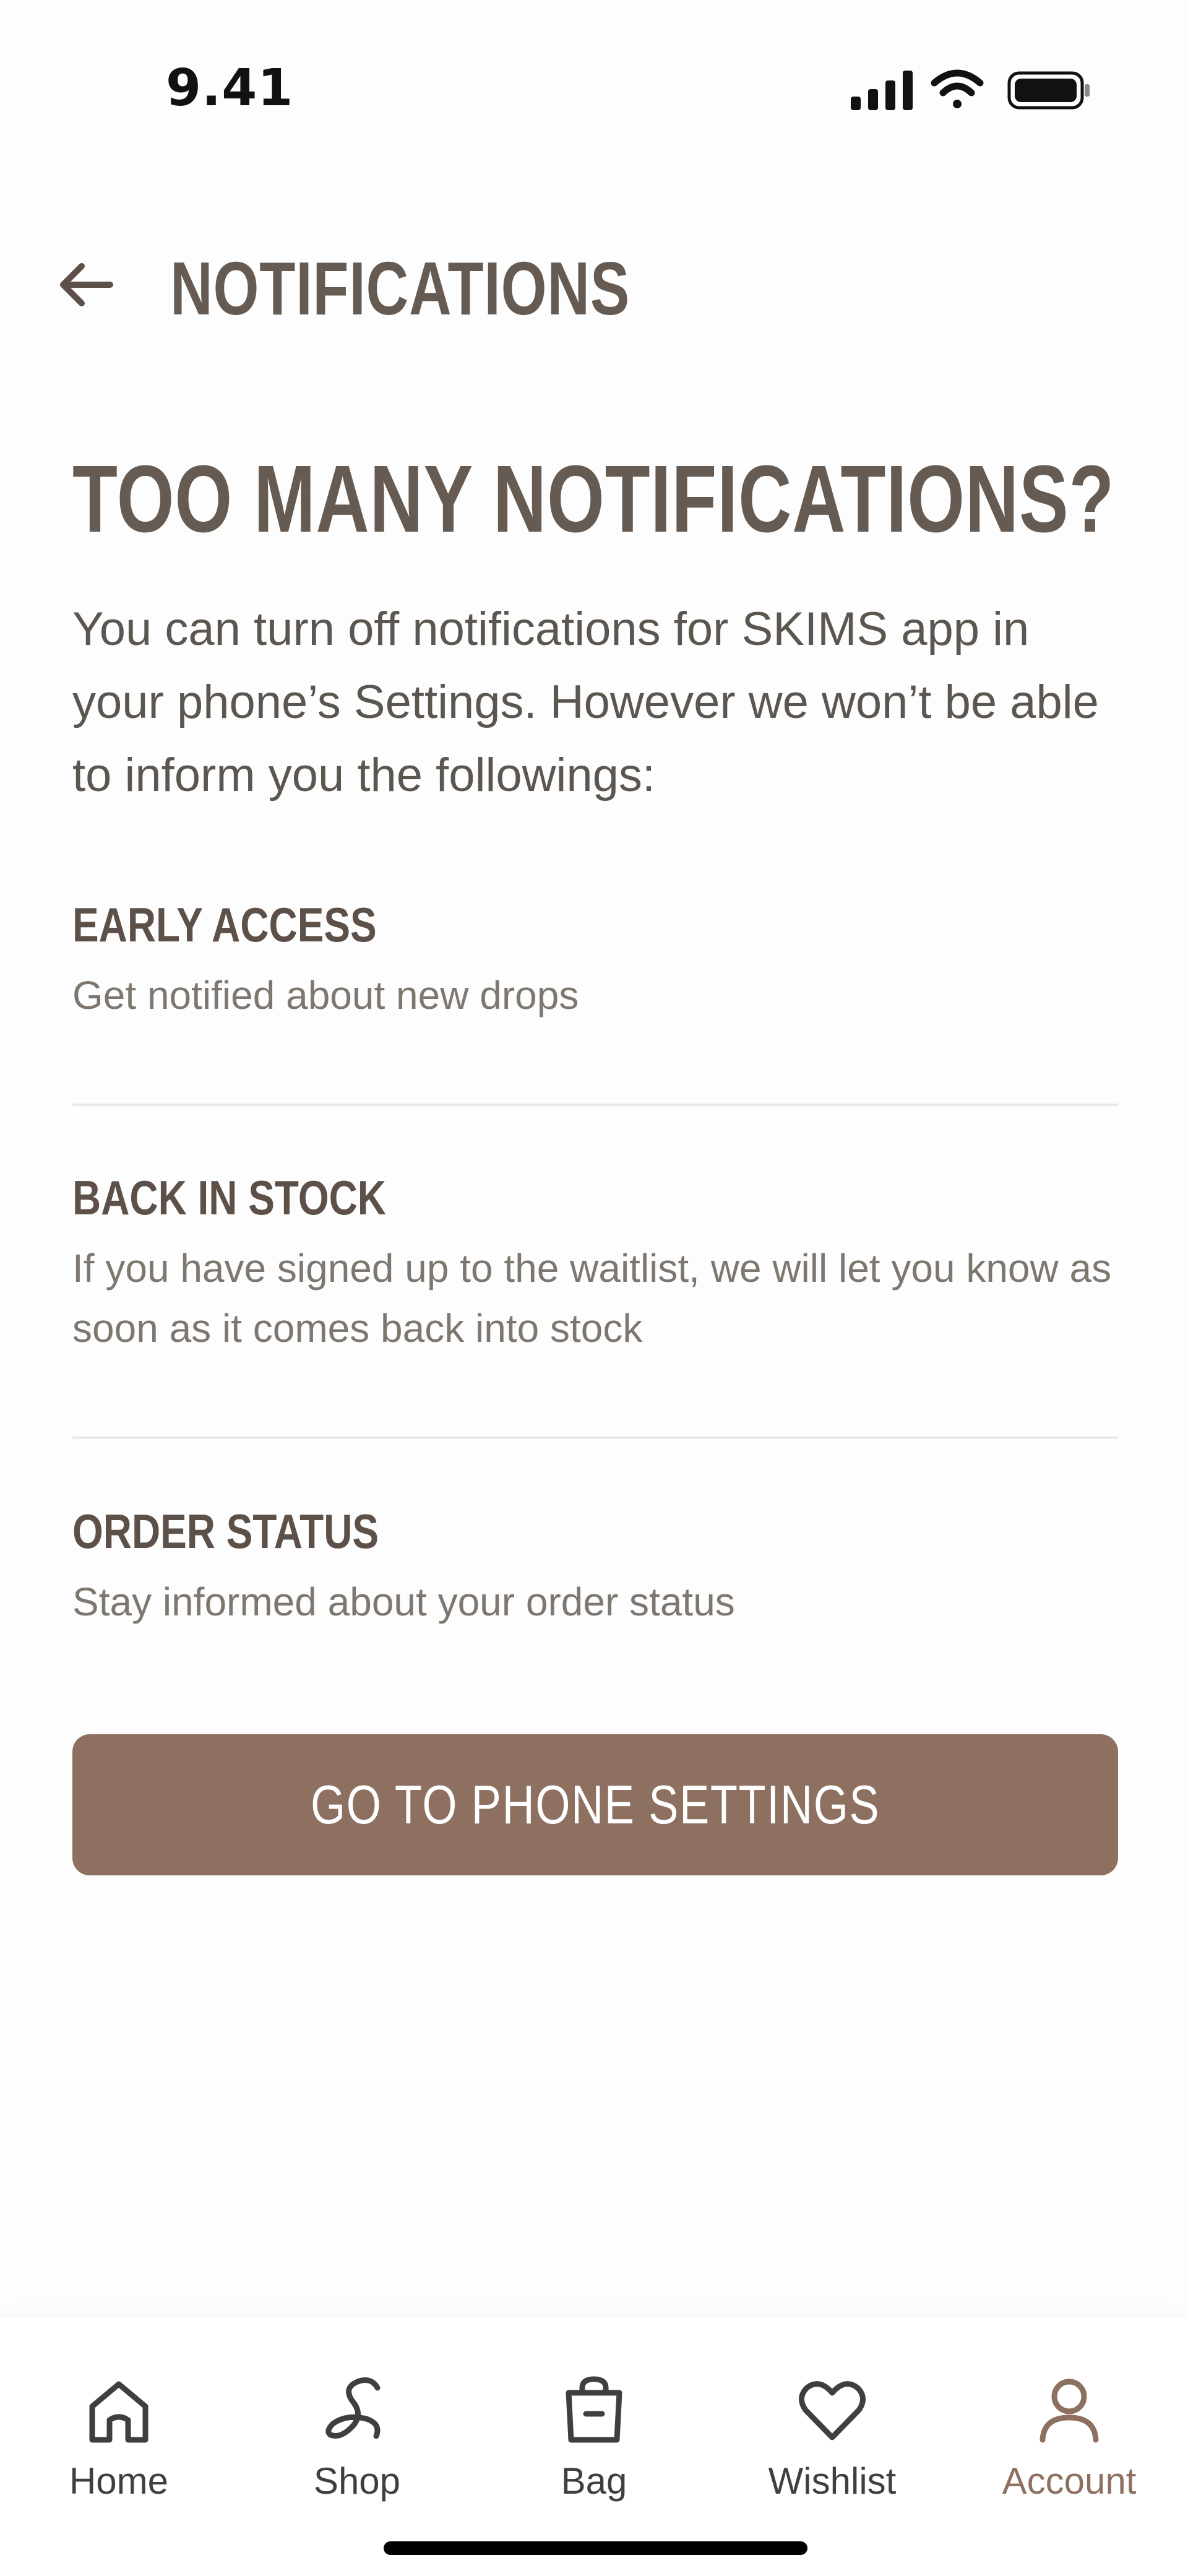 This screenshot has width=1188, height=2576. I want to click on bag-icon, so click(594, 2409).